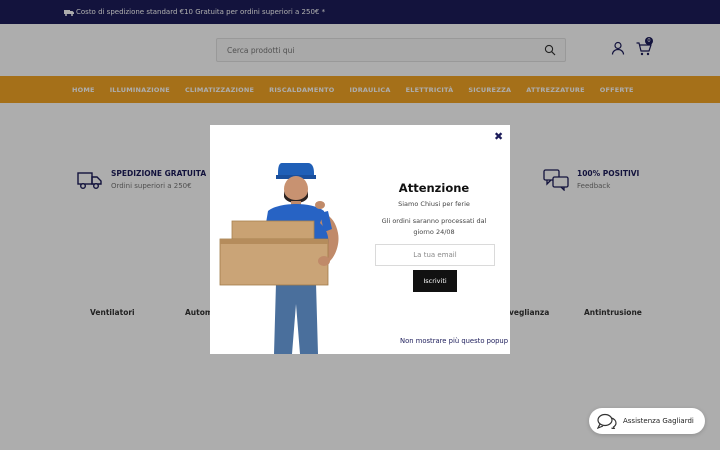  Describe the element at coordinates (434, 204) in the screenshot. I see `popup-message-closed: Siamo Chiusi per ferie` at that location.